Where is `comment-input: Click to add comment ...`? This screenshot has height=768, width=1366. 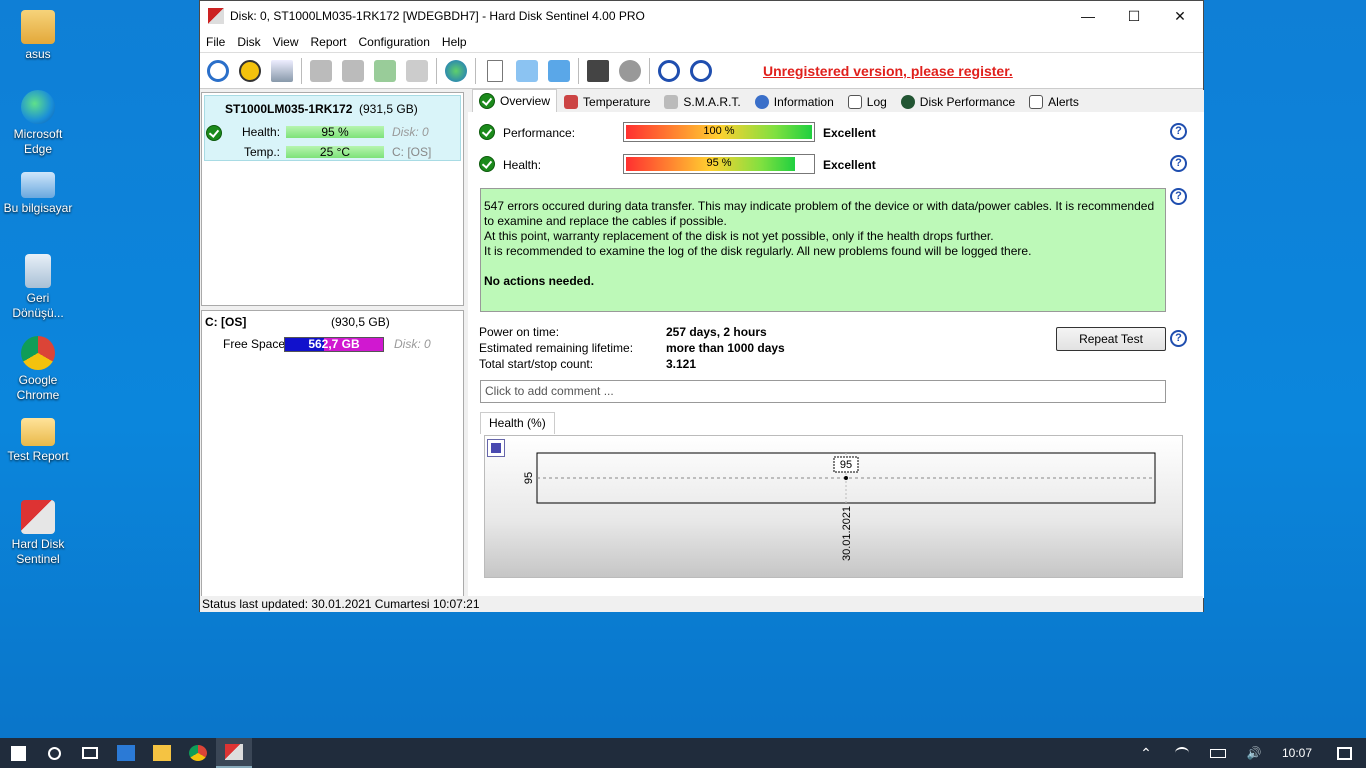 comment-input: Click to add comment ... is located at coordinates (823, 391).